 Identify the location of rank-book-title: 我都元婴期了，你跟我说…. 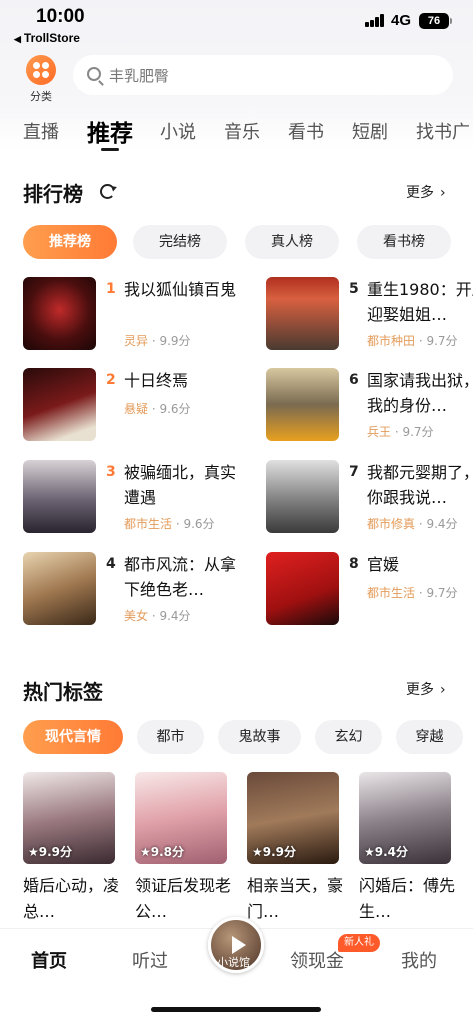
(420, 485).